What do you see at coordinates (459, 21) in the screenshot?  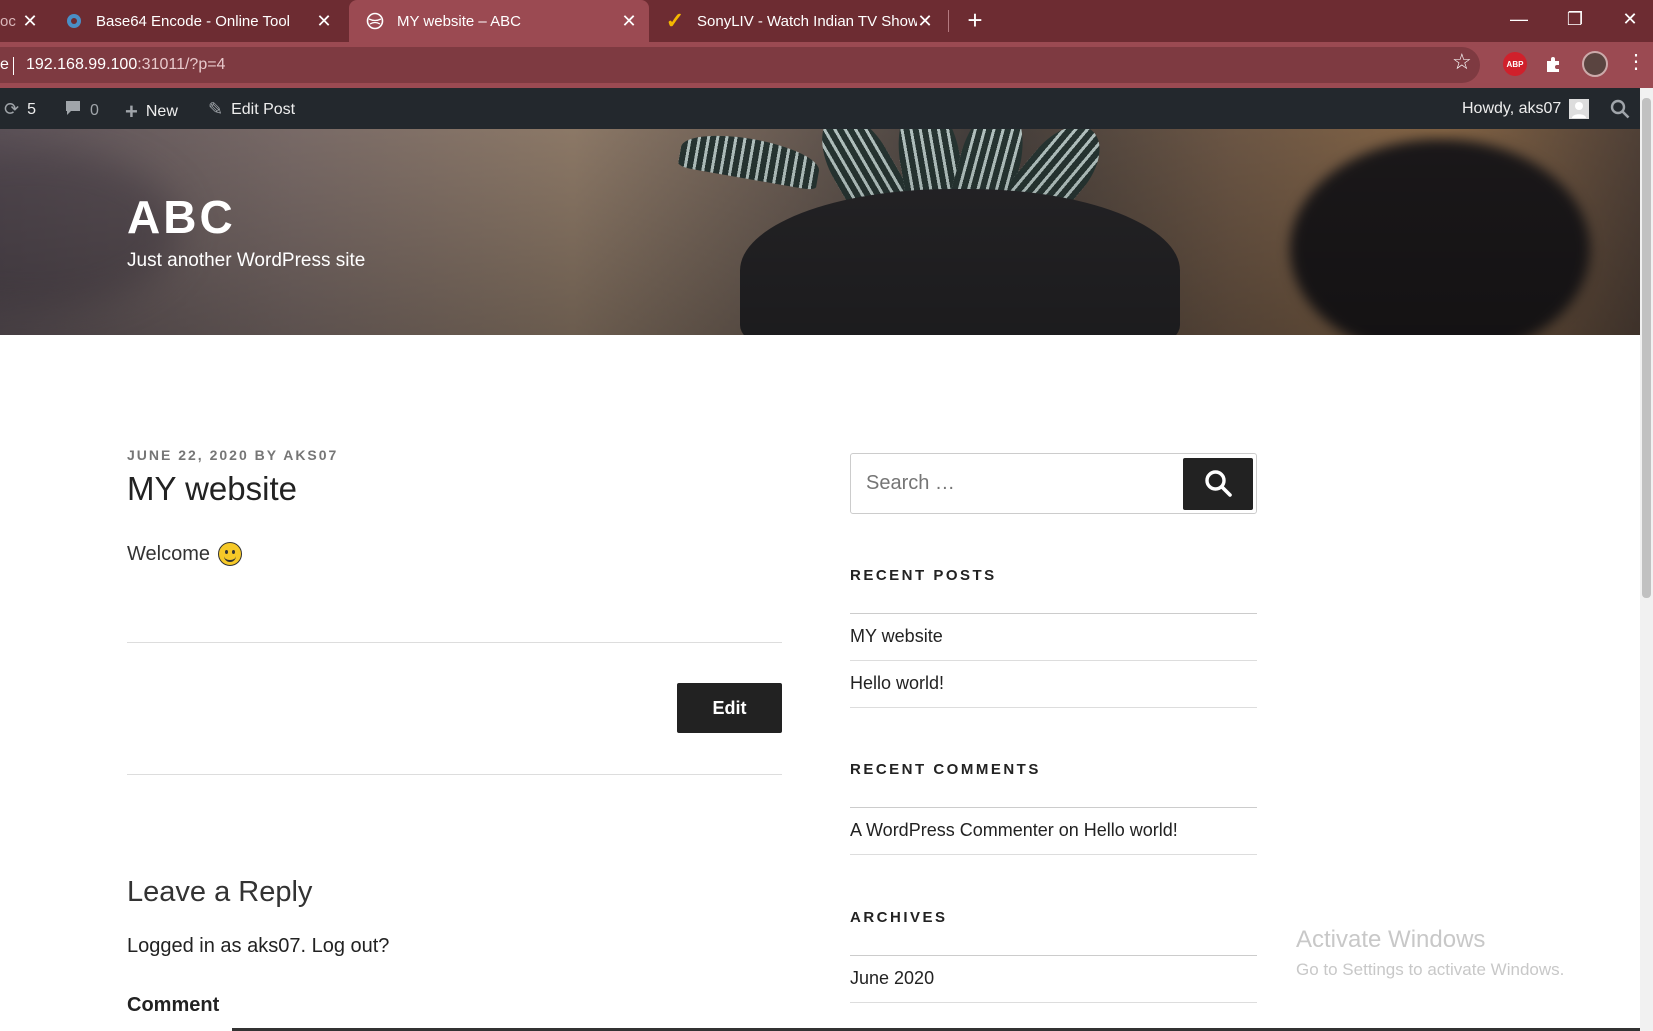 I see `tab-title: MY website – ABC` at bounding box center [459, 21].